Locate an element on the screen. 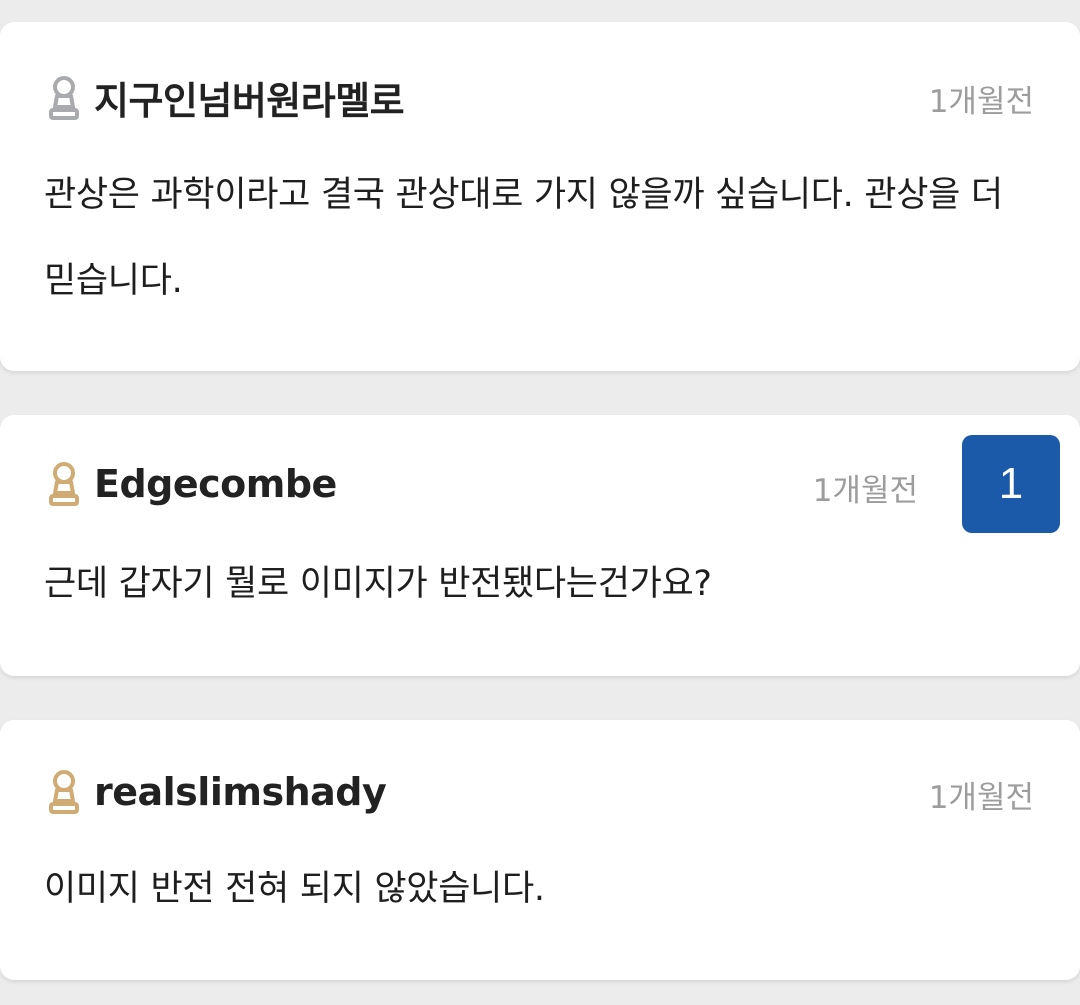  comment-header: realslimshady is located at coordinates (215, 792).